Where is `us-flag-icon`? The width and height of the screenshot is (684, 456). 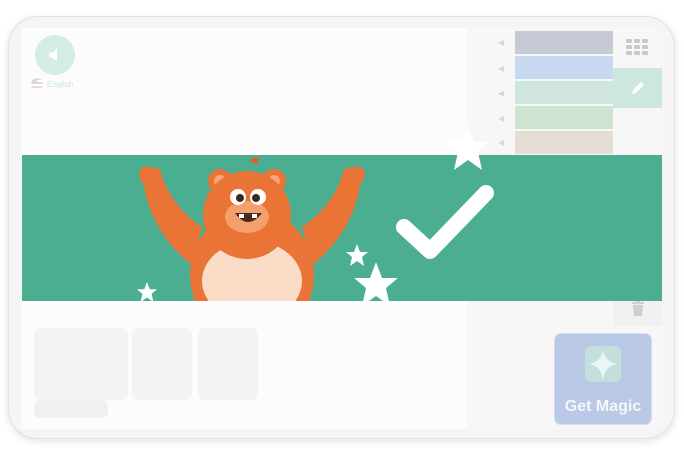
us-flag-icon is located at coordinates (37, 84).